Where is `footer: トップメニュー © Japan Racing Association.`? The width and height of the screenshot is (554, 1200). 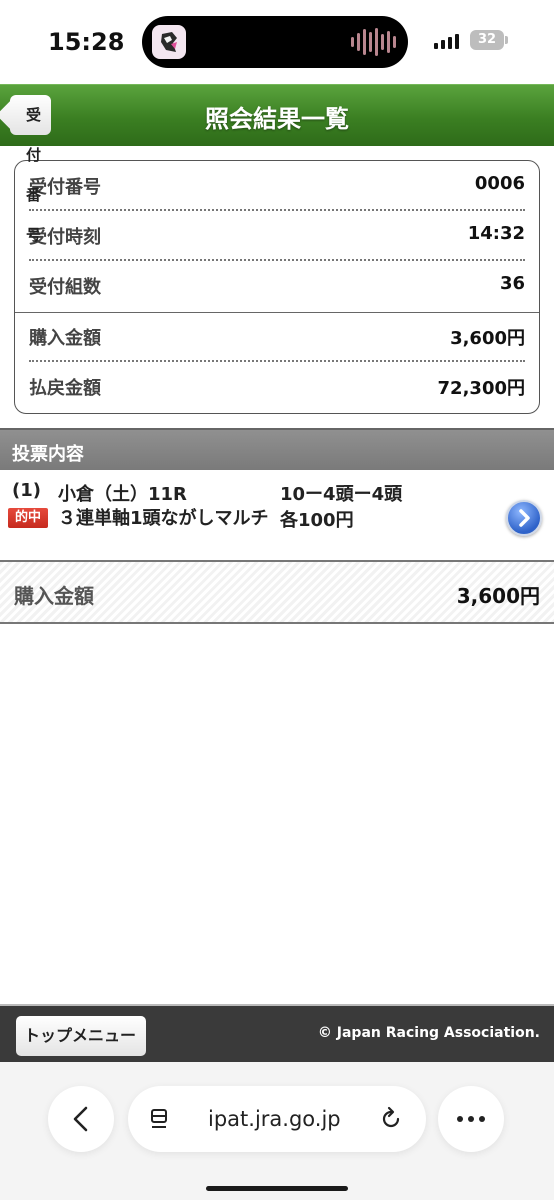
footer: トップメニュー © Japan Racing Association. is located at coordinates (277, 1033).